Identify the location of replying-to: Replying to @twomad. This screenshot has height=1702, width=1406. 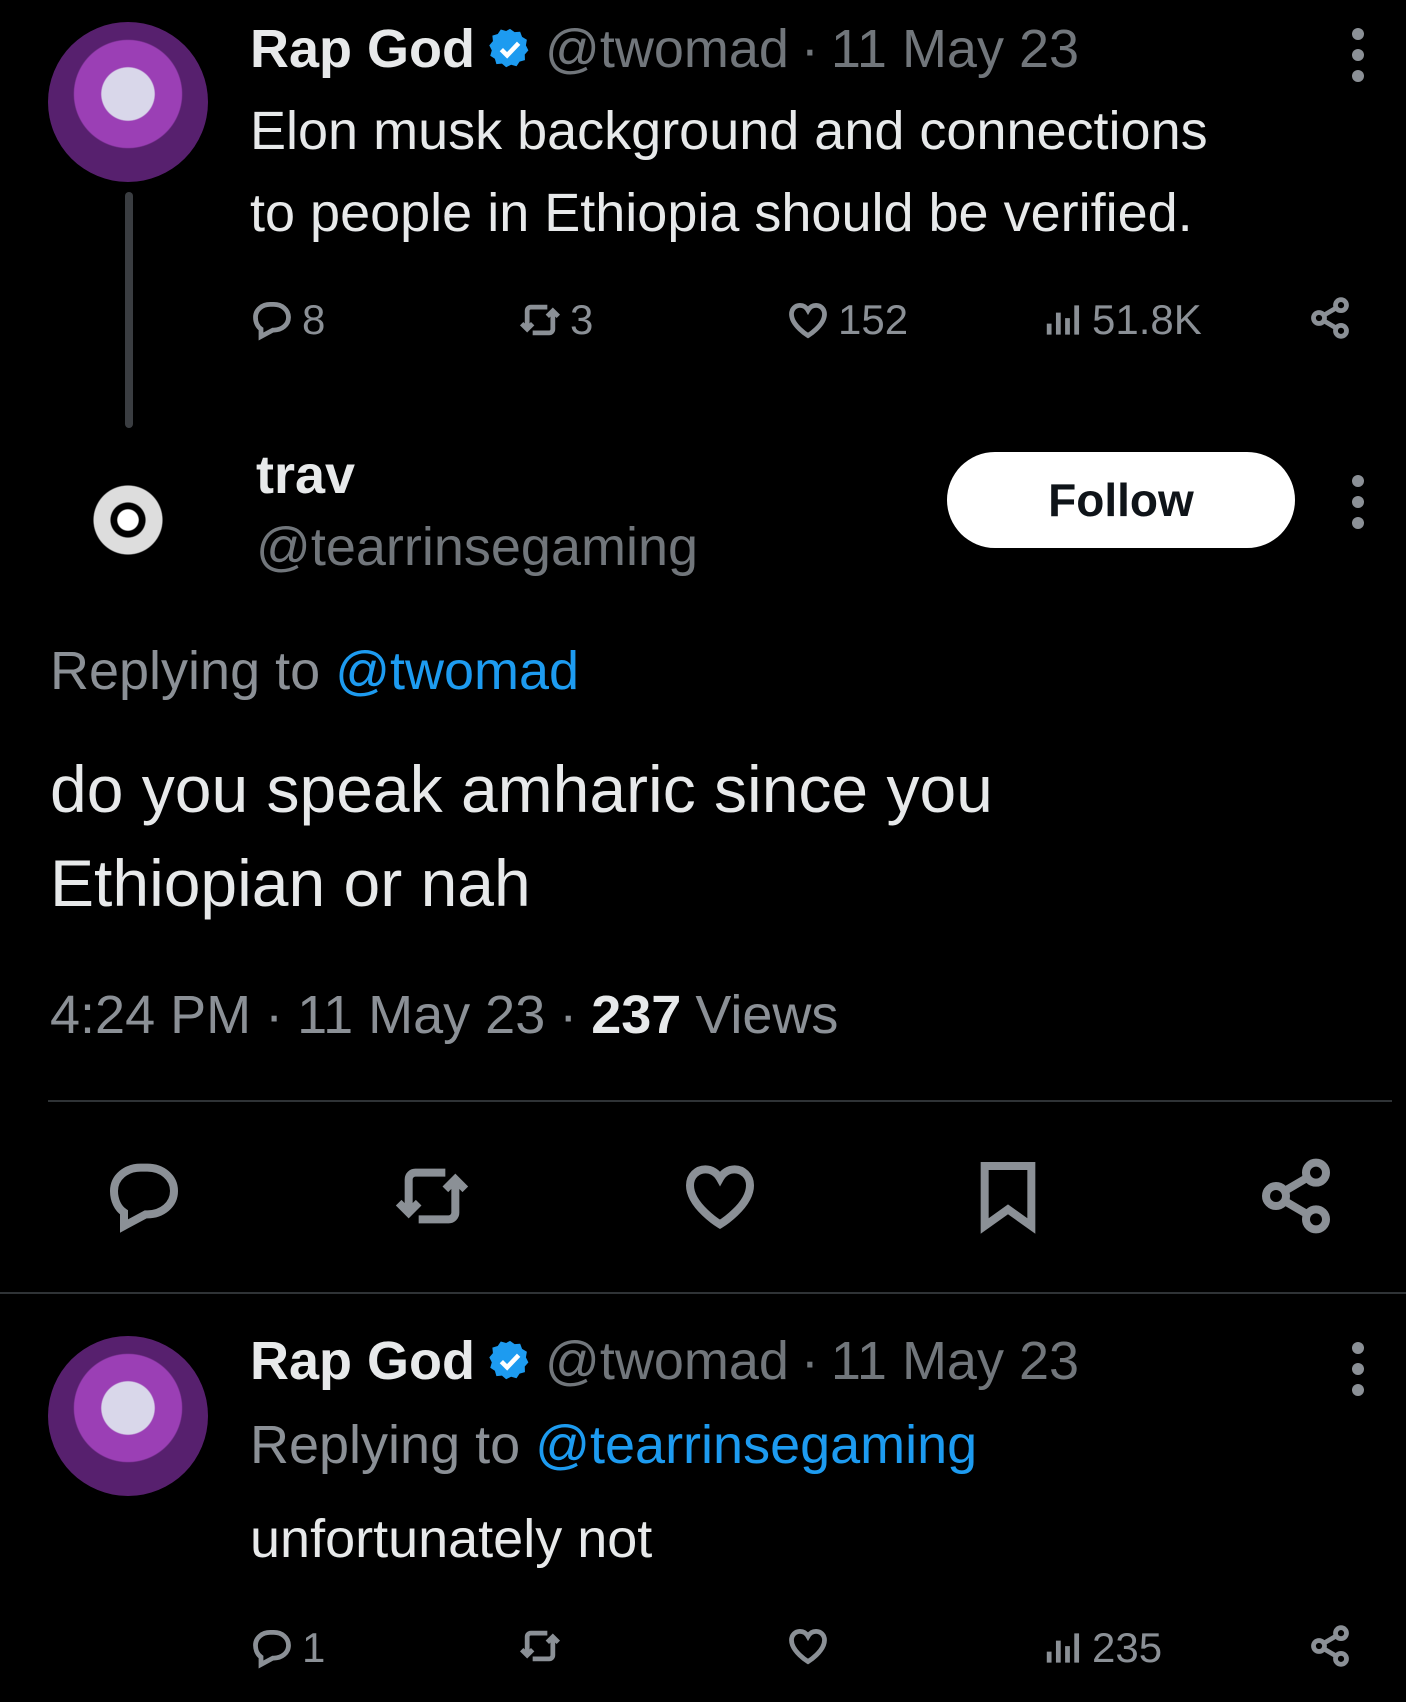
(314, 671).